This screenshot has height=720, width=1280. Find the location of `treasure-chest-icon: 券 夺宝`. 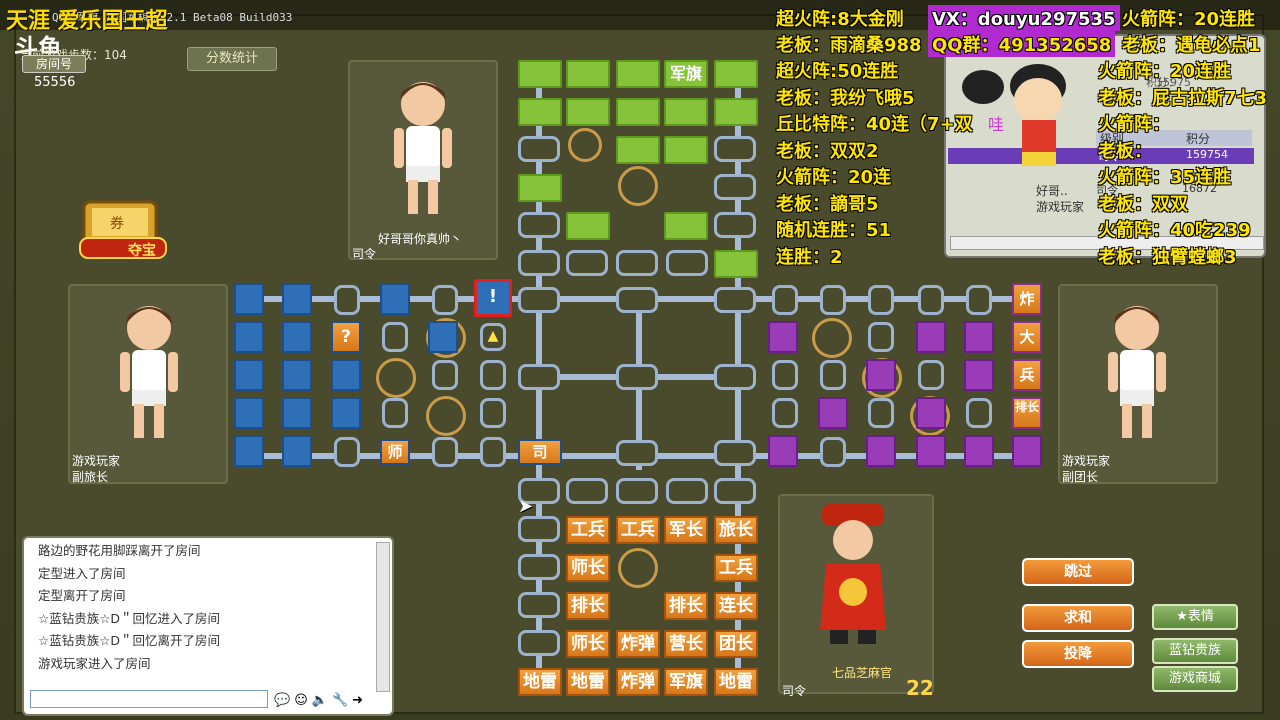

treasure-chest-icon: 券 夺宝 is located at coordinates (123, 230).